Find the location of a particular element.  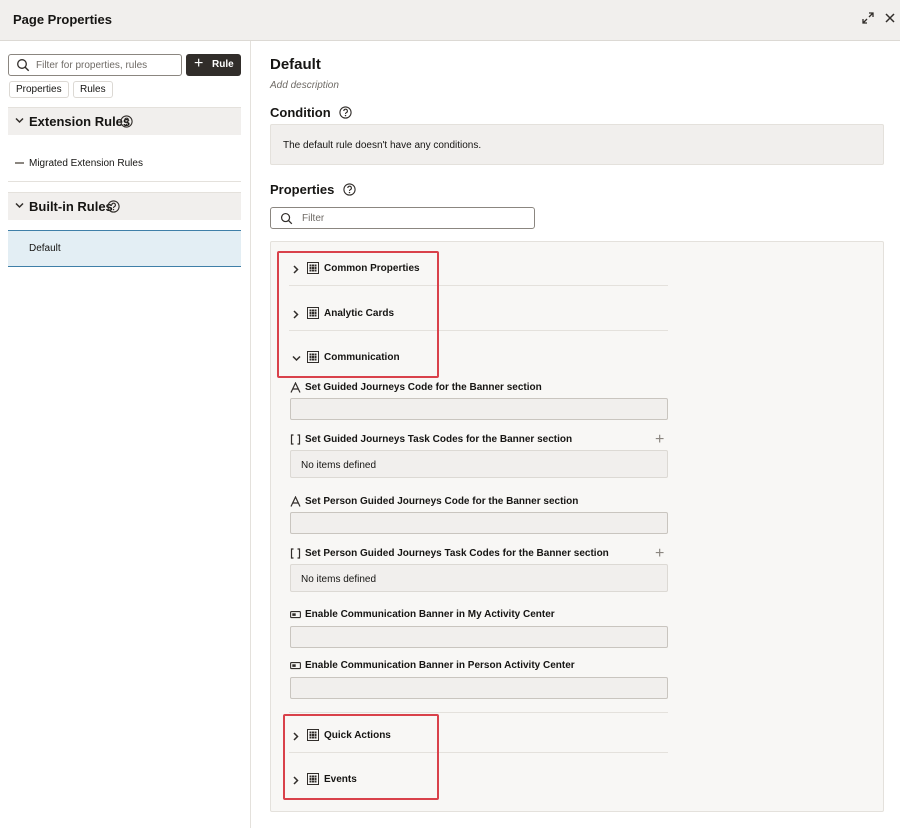

rule-item-label: Migrated Extension Rules is located at coordinates (86, 163).